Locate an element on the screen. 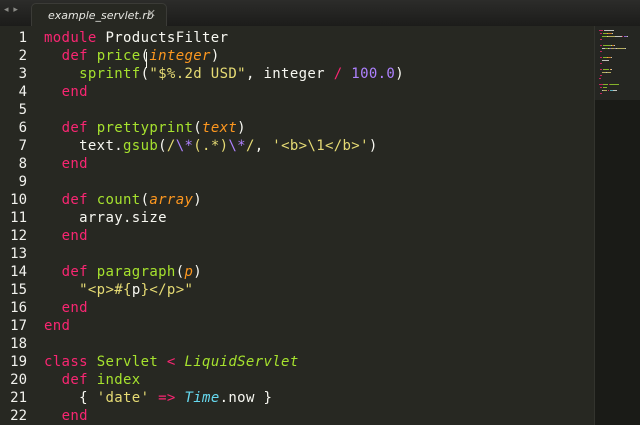 This screenshot has width=640, height=425. line-number: 21 is located at coordinates (18, 398).